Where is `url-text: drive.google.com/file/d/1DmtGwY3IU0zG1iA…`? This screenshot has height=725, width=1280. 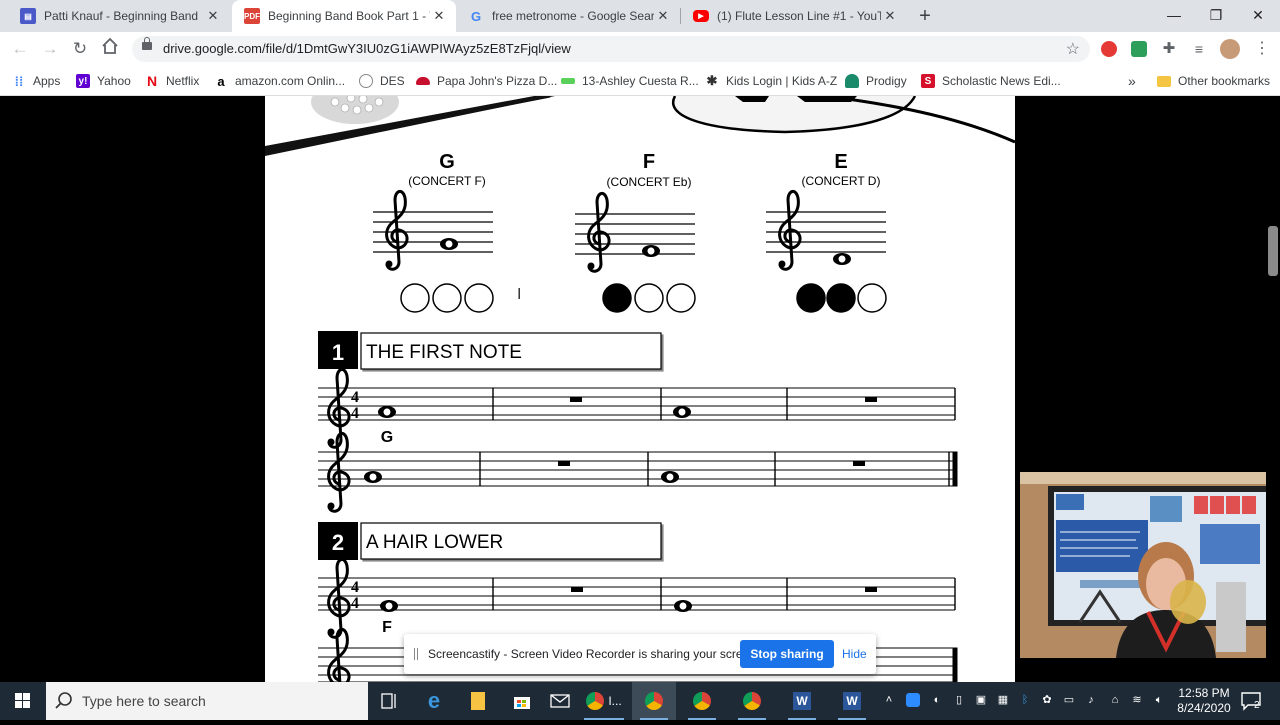 url-text: drive.google.com/file/d/1DmtGwY3IU0zG1iA… is located at coordinates (367, 48).